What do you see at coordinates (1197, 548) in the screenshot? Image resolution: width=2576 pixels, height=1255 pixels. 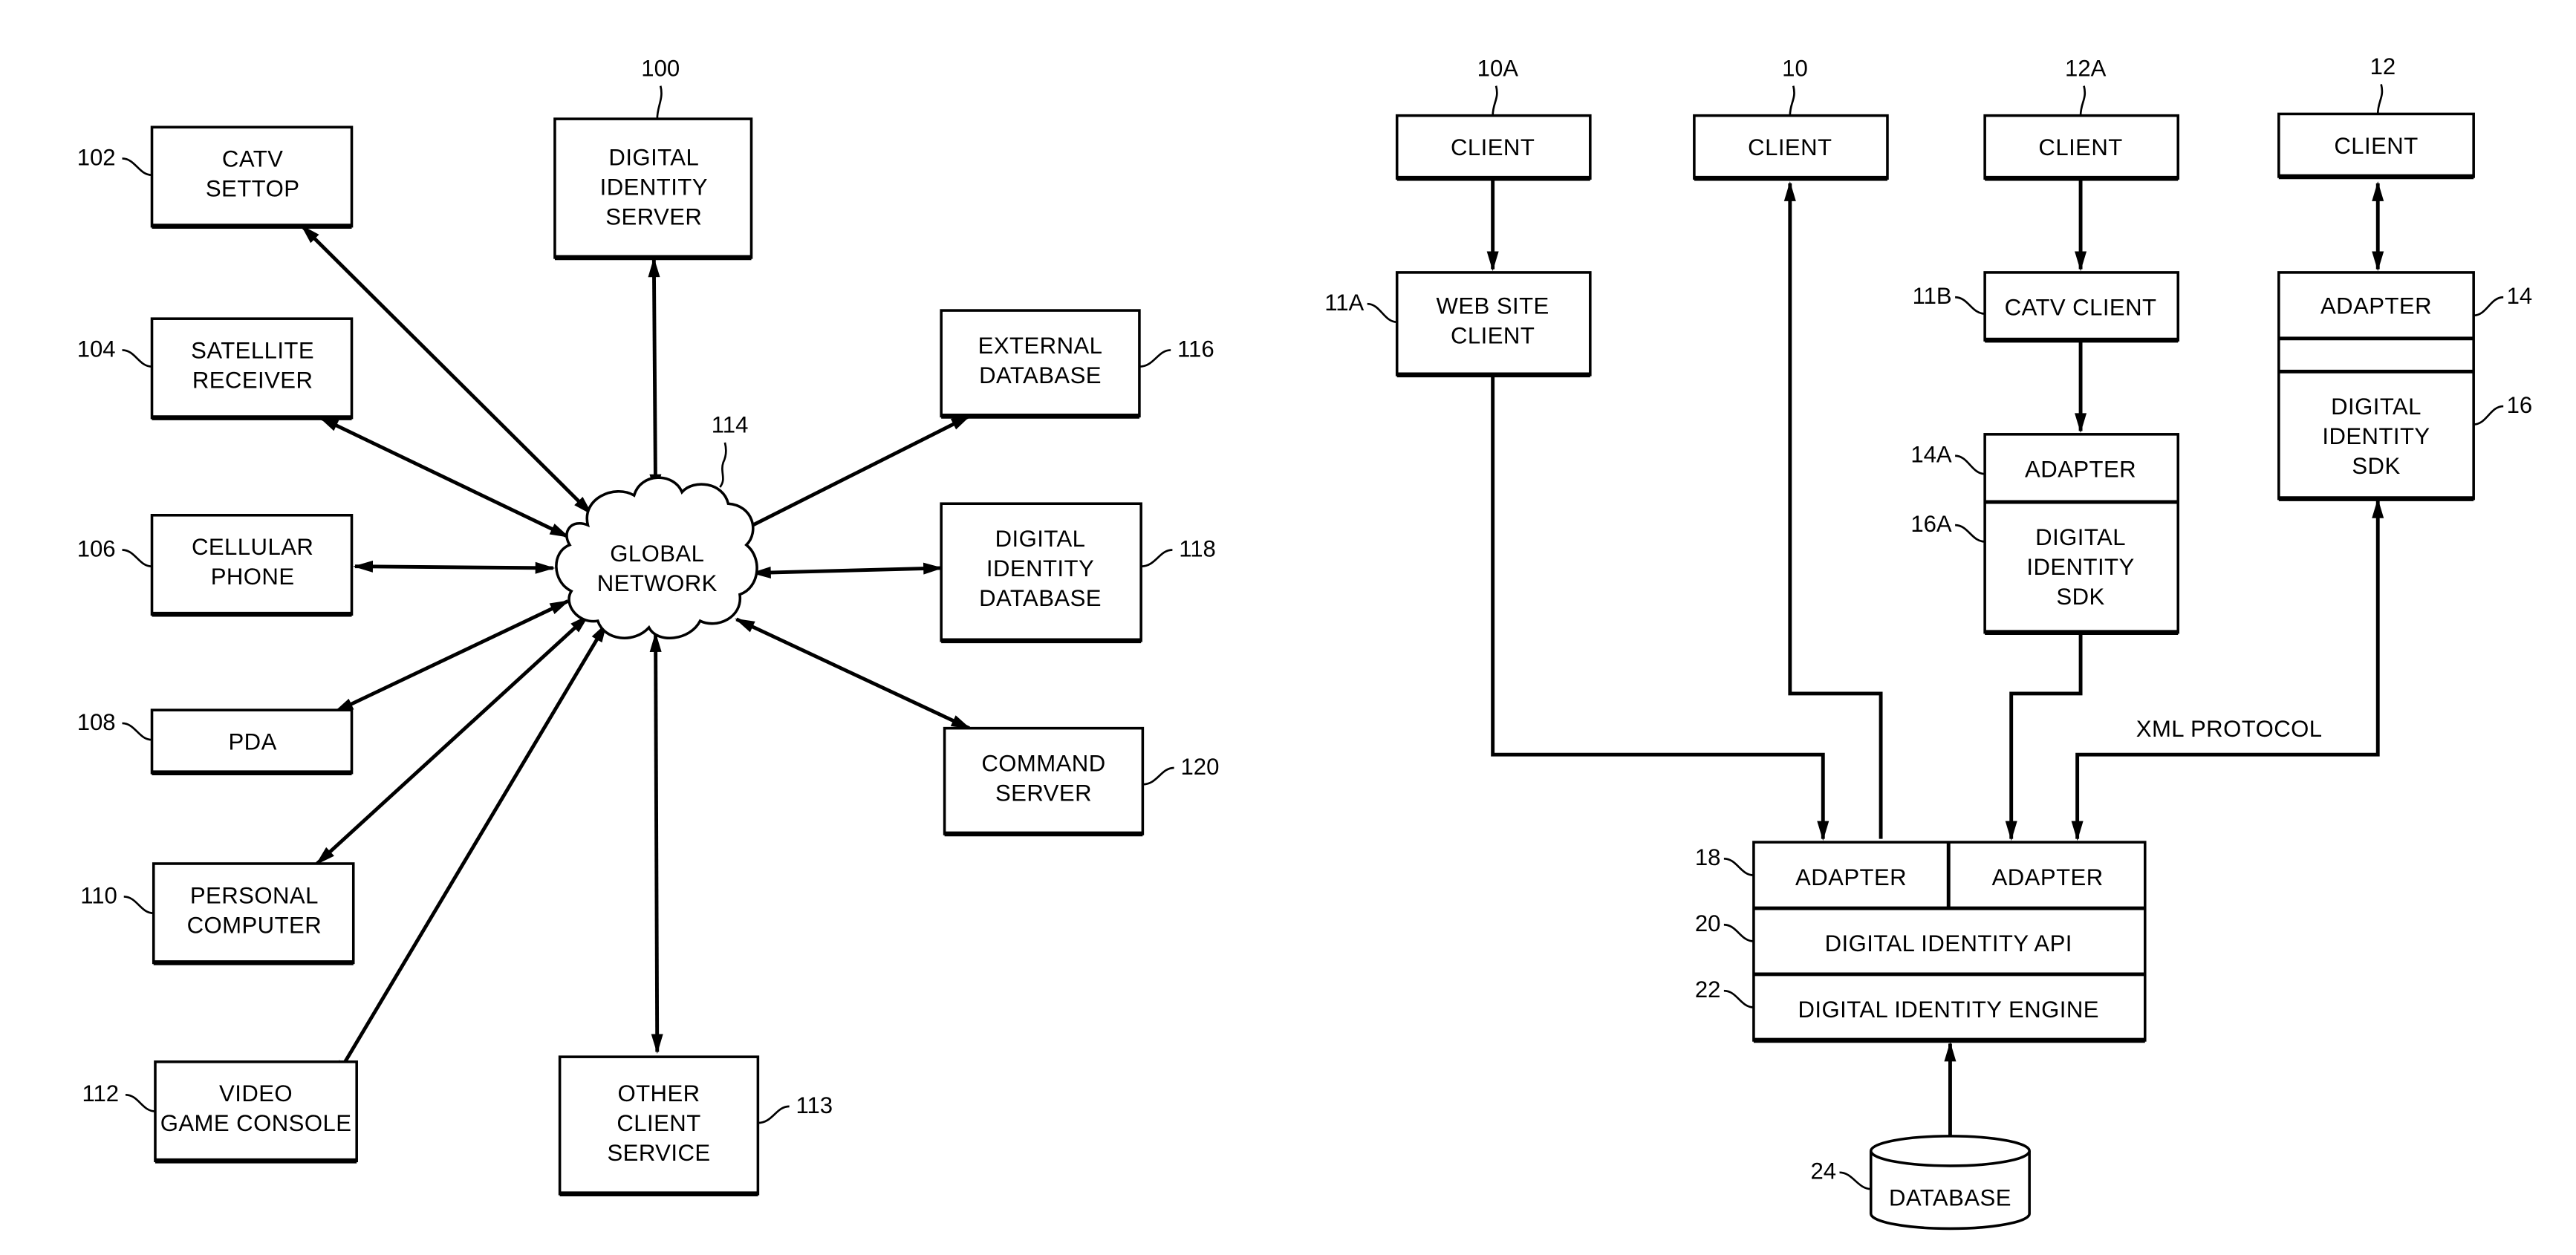 I see `ref-118: 118` at bounding box center [1197, 548].